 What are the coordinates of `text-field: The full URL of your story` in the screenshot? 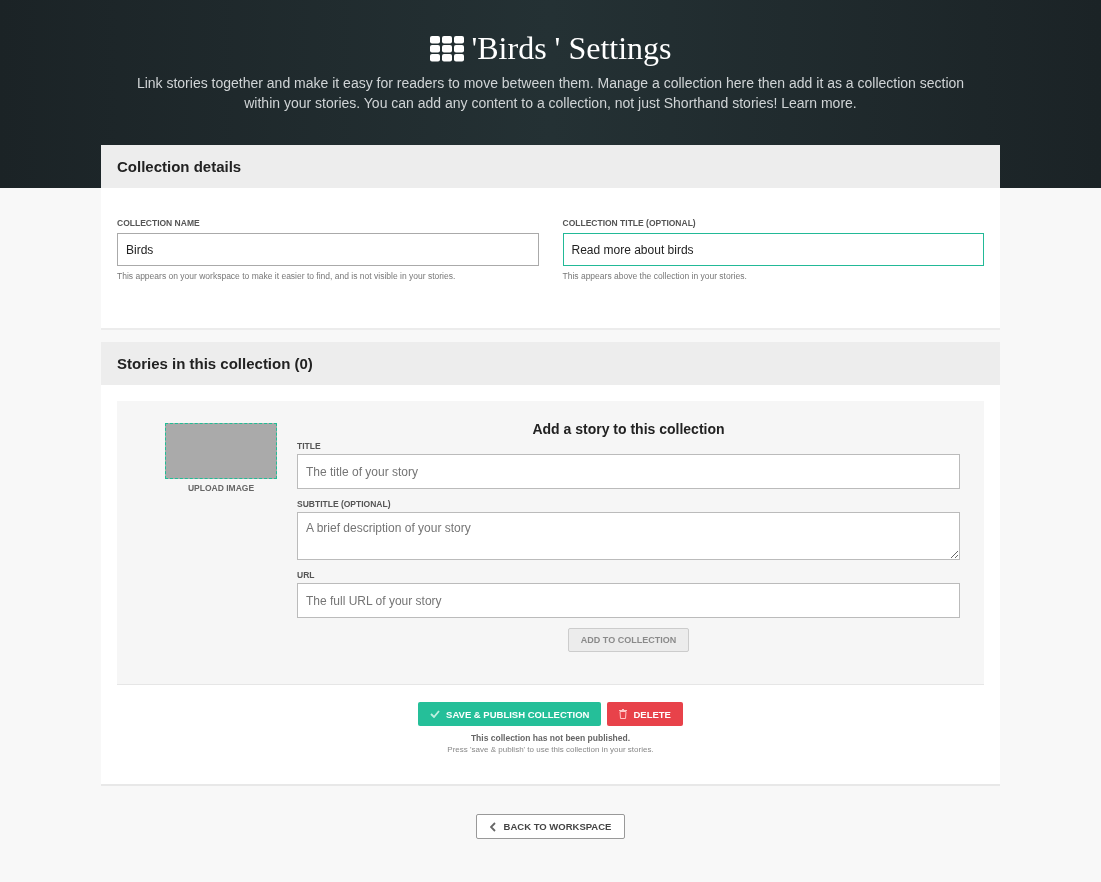 It's located at (628, 600).